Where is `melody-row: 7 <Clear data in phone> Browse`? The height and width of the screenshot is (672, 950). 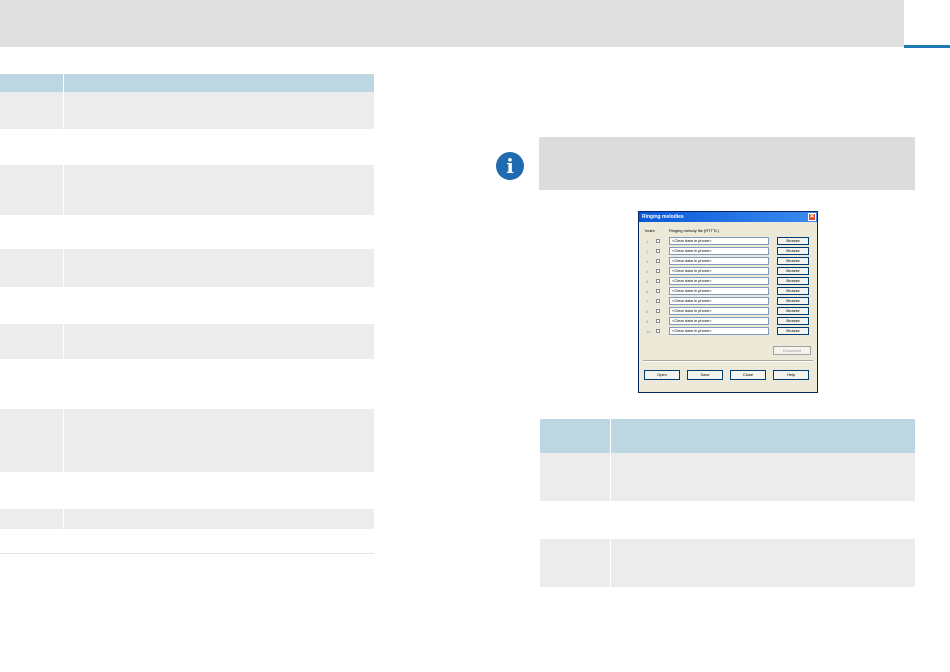 melody-row: 7 <Clear data in phone> Browse is located at coordinates (728, 301).